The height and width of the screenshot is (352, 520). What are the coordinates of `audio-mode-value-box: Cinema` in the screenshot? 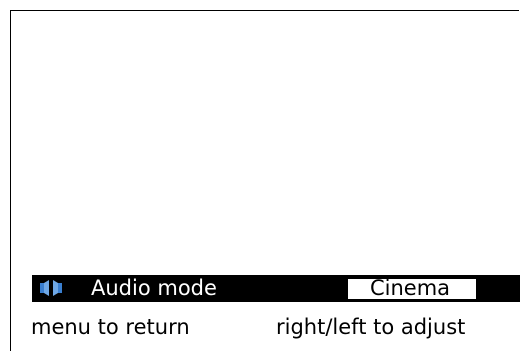 It's located at (412, 289).